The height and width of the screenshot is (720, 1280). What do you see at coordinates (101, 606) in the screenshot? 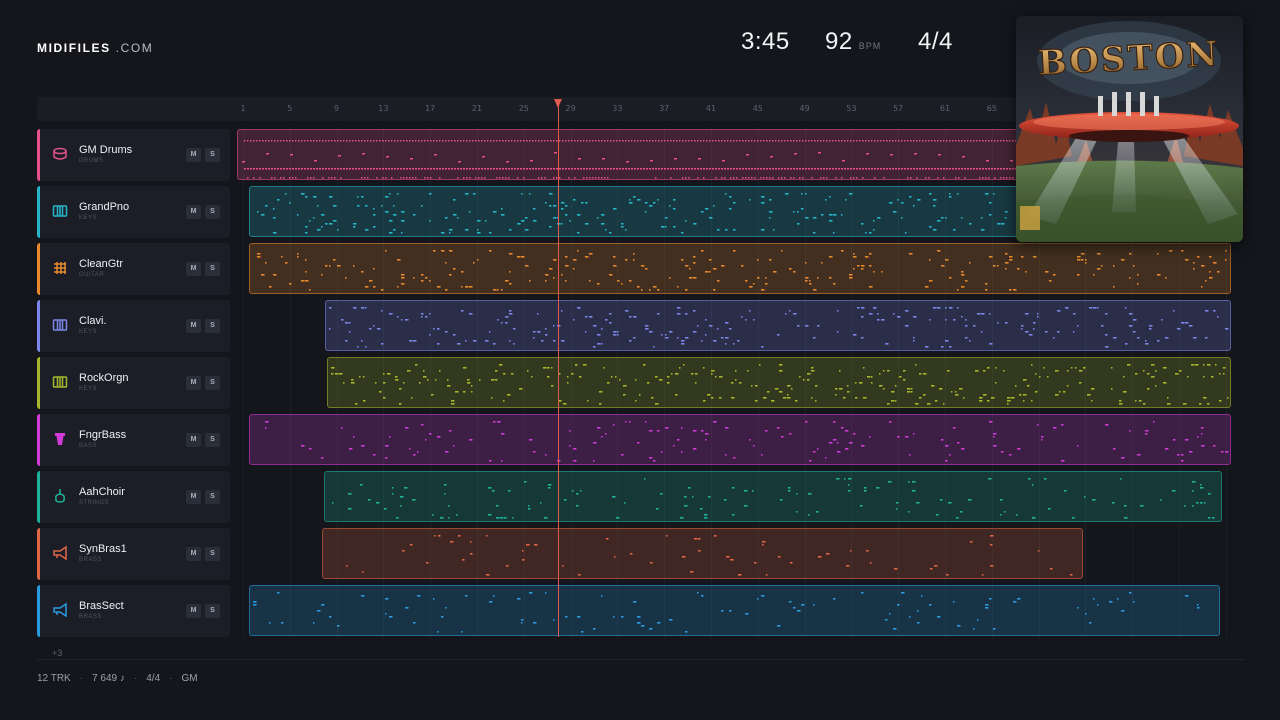
I see `track-name: BrasSect` at bounding box center [101, 606].